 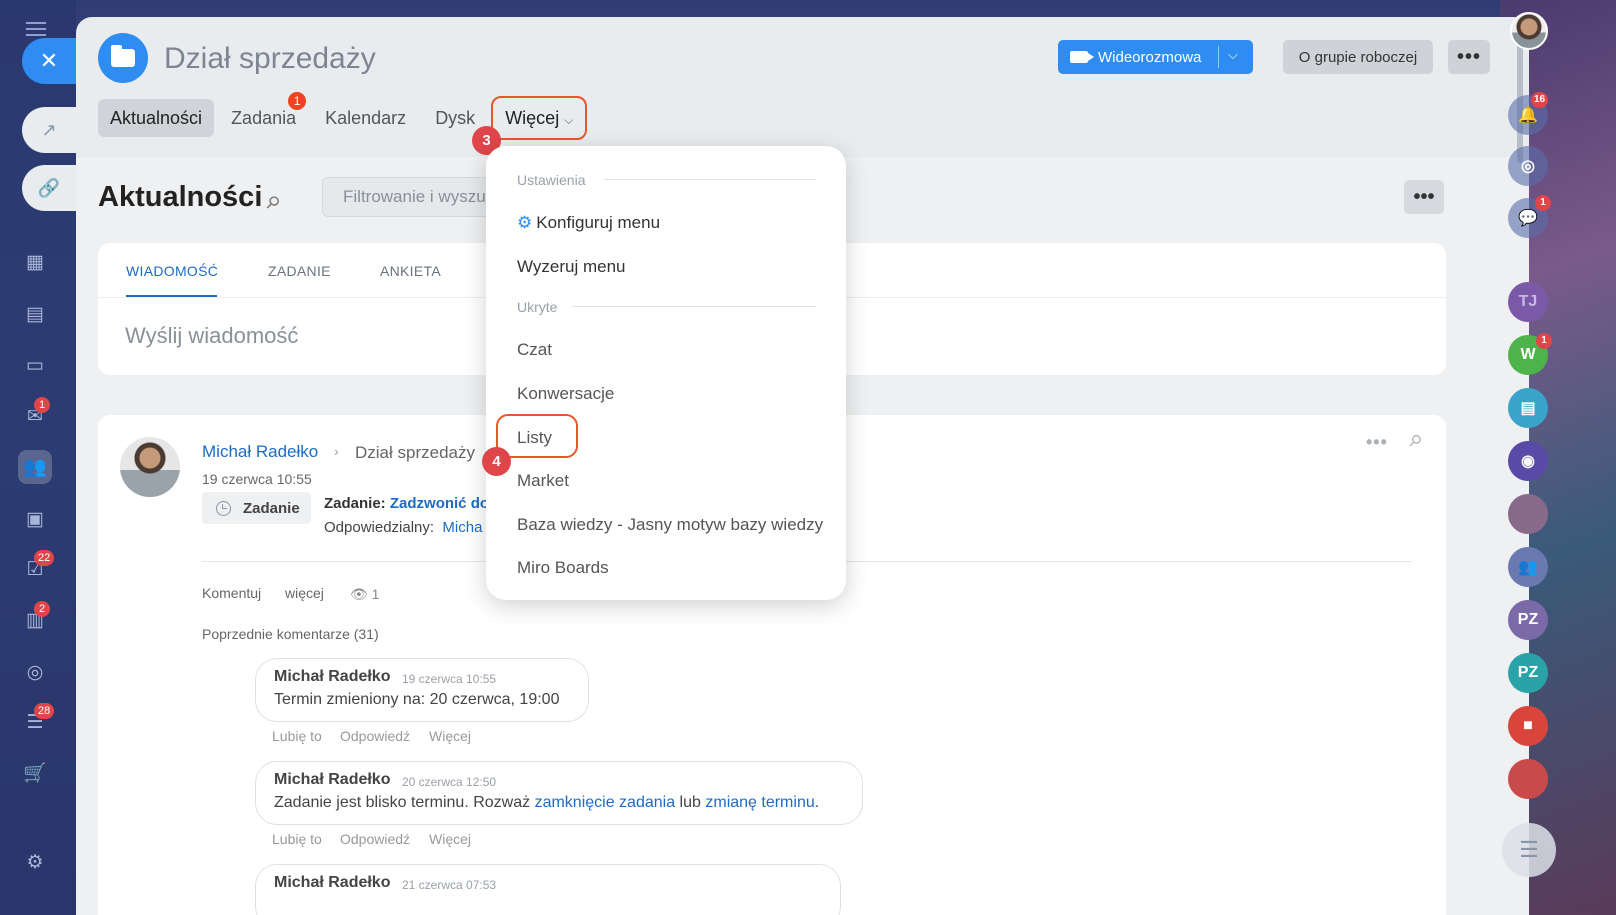 What do you see at coordinates (365, 118) in the screenshot?
I see `tab-calendar: Kalendarz` at bounding box center [365, 118].